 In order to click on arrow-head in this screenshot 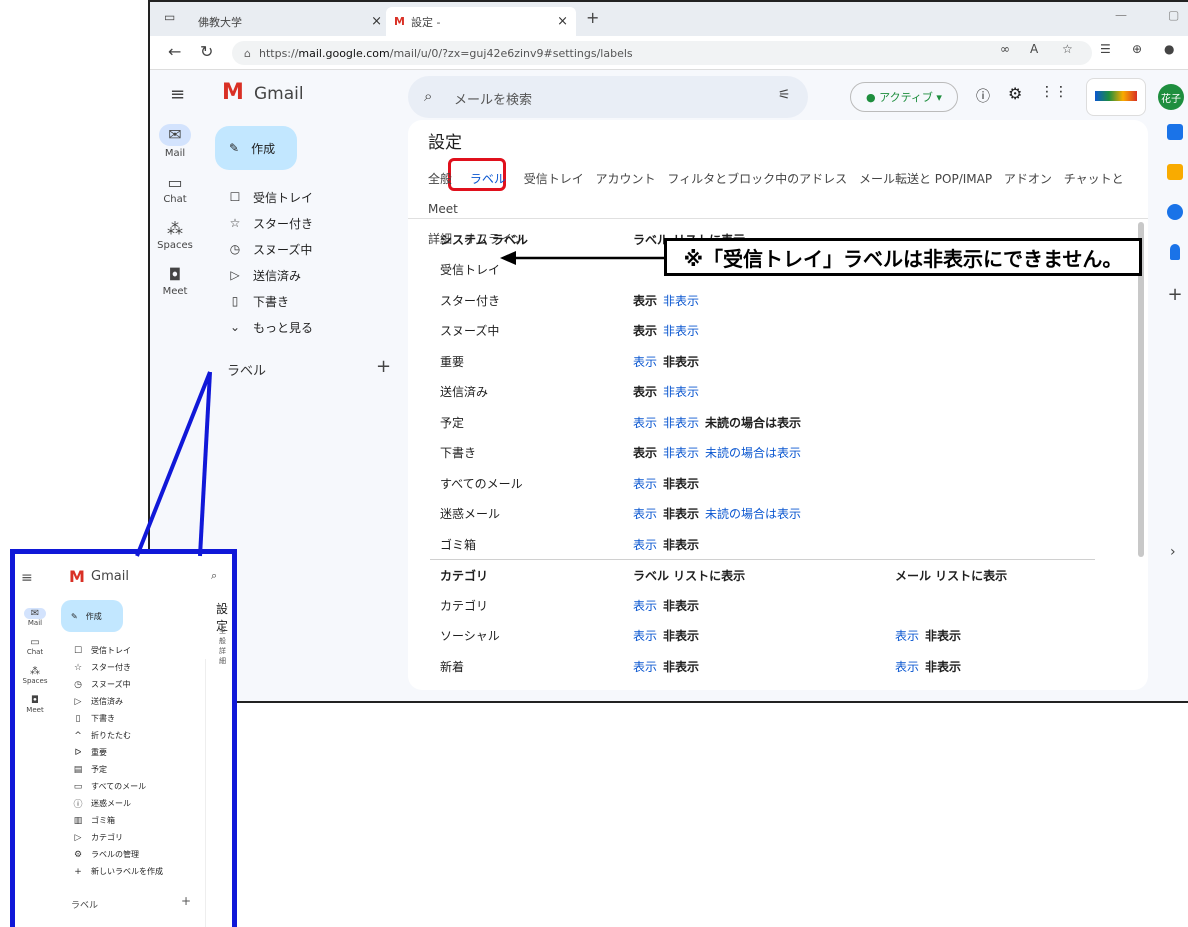, I will do `click(508, 258)`.